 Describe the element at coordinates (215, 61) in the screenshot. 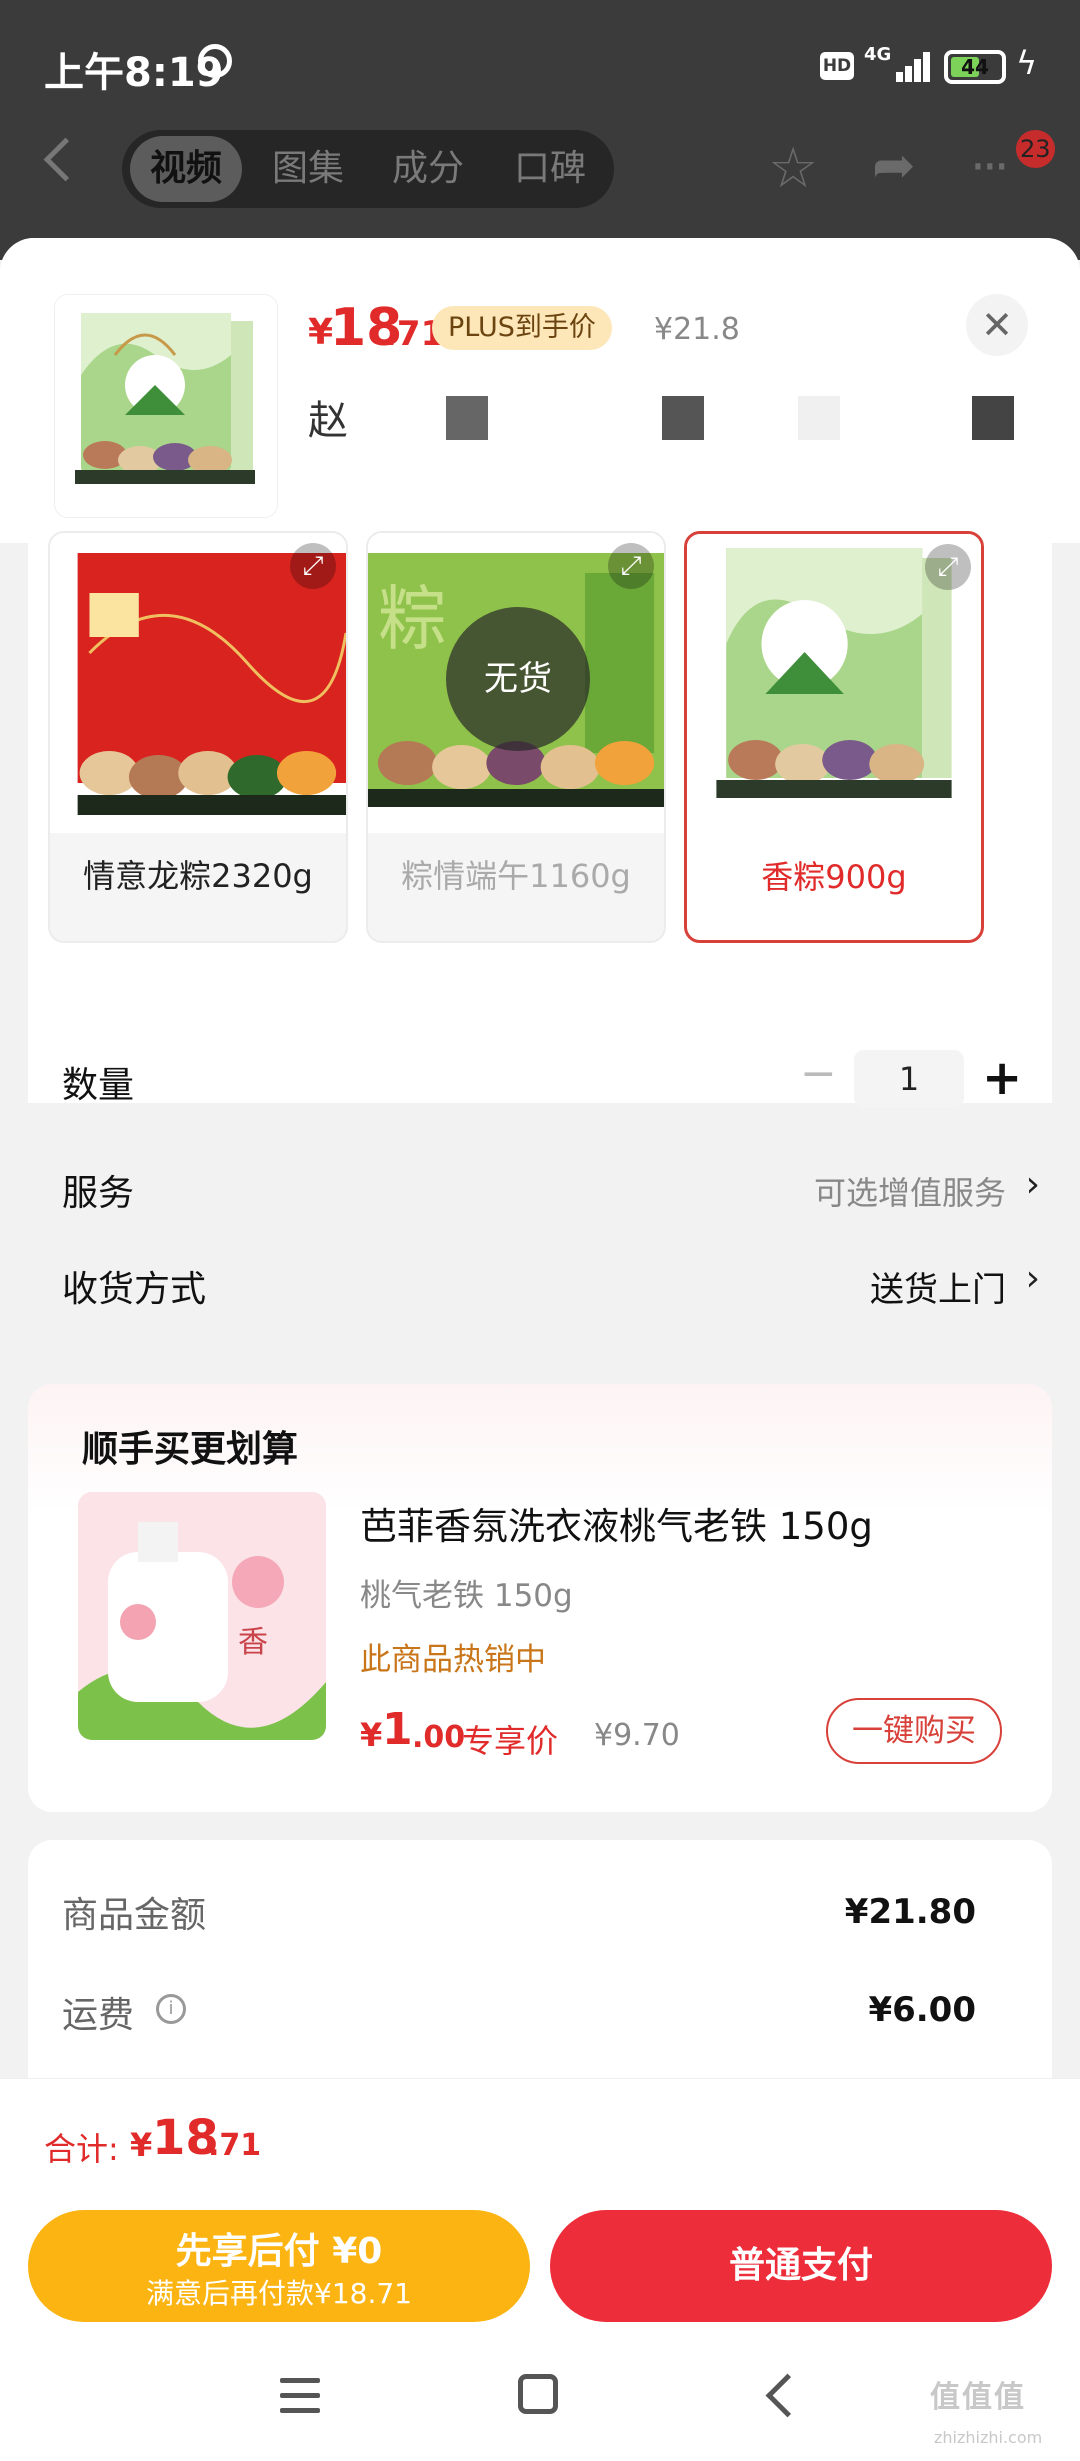

I see `alarm-icon` at that location.